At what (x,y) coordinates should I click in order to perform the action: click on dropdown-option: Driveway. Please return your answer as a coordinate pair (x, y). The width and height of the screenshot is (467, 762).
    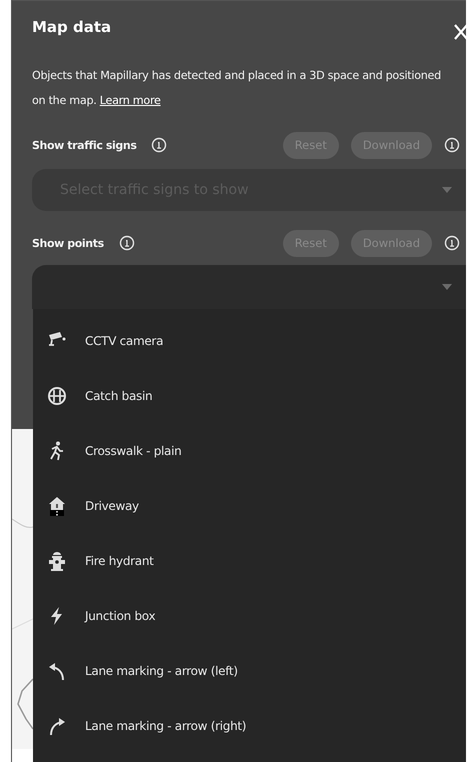
    Looking at the image, I should click on (249, 505).